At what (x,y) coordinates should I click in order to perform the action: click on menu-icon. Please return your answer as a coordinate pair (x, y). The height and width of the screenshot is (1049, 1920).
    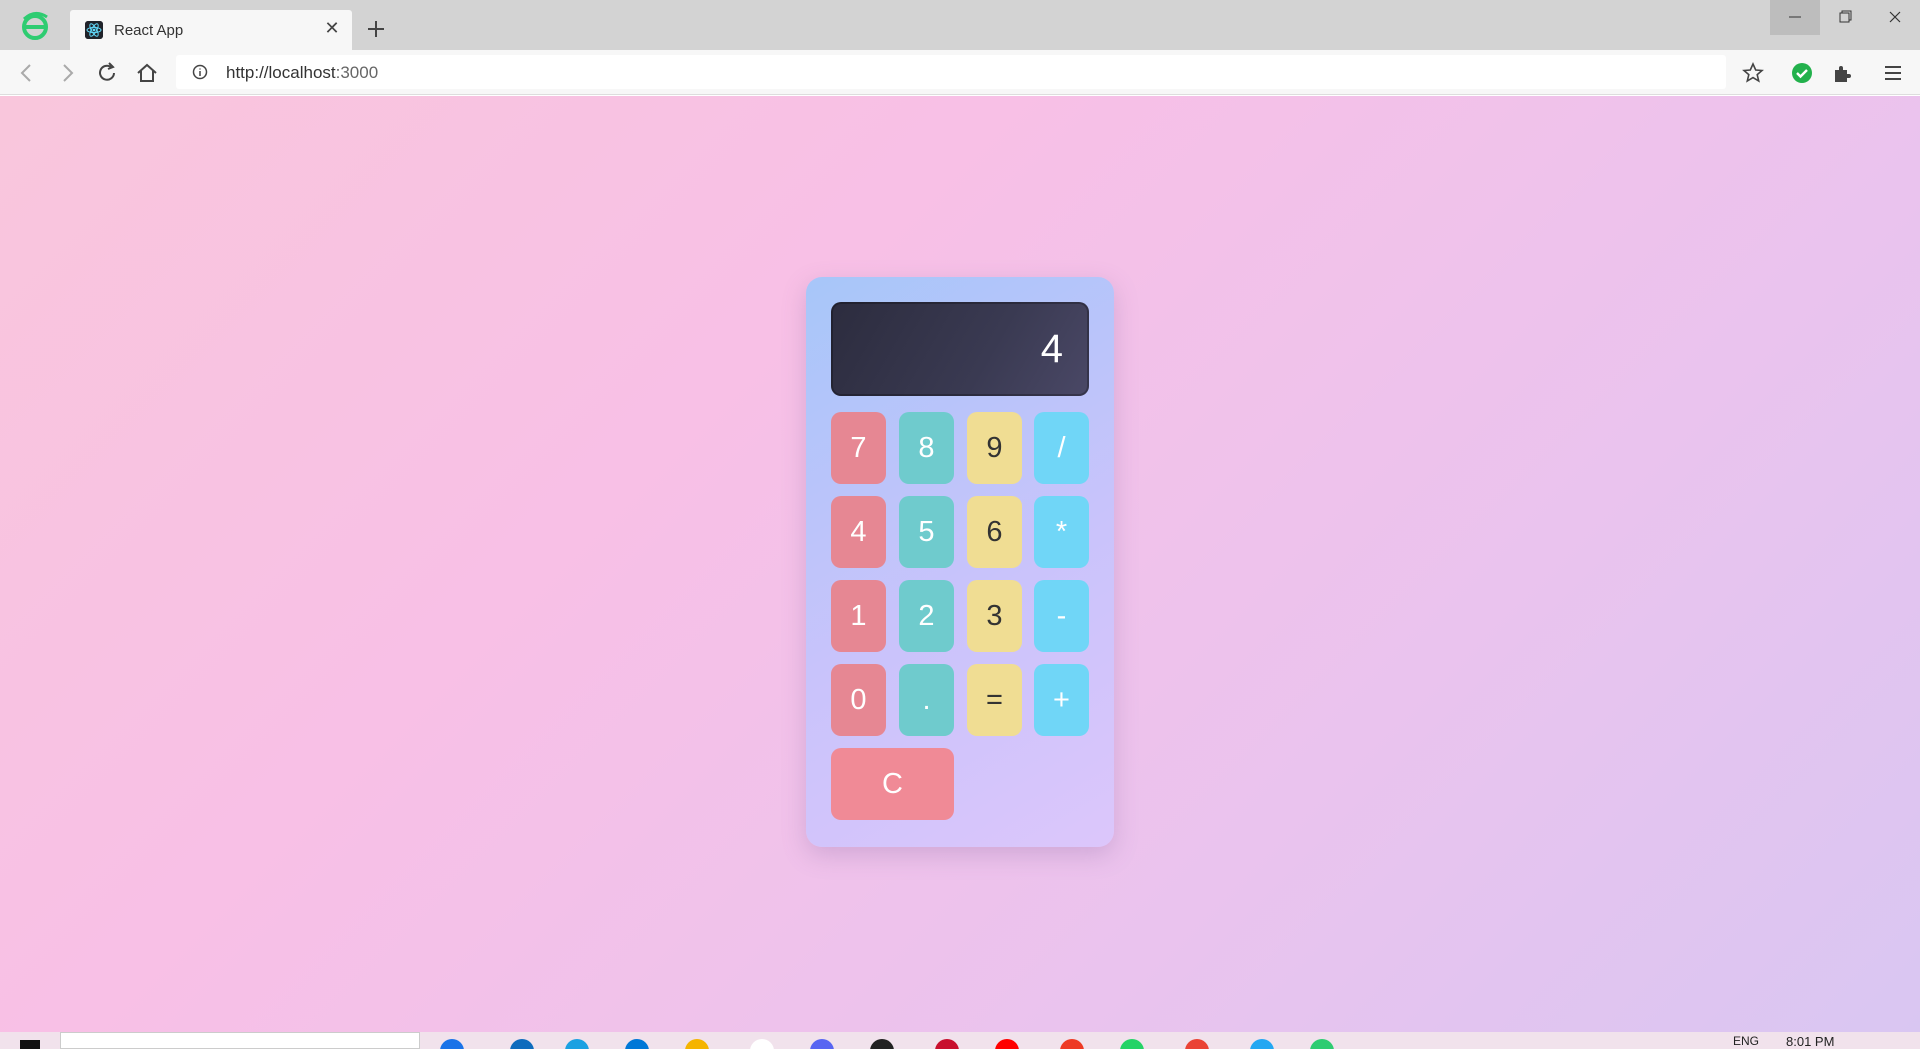
    Looking at the image, I should click on (1893, 73).